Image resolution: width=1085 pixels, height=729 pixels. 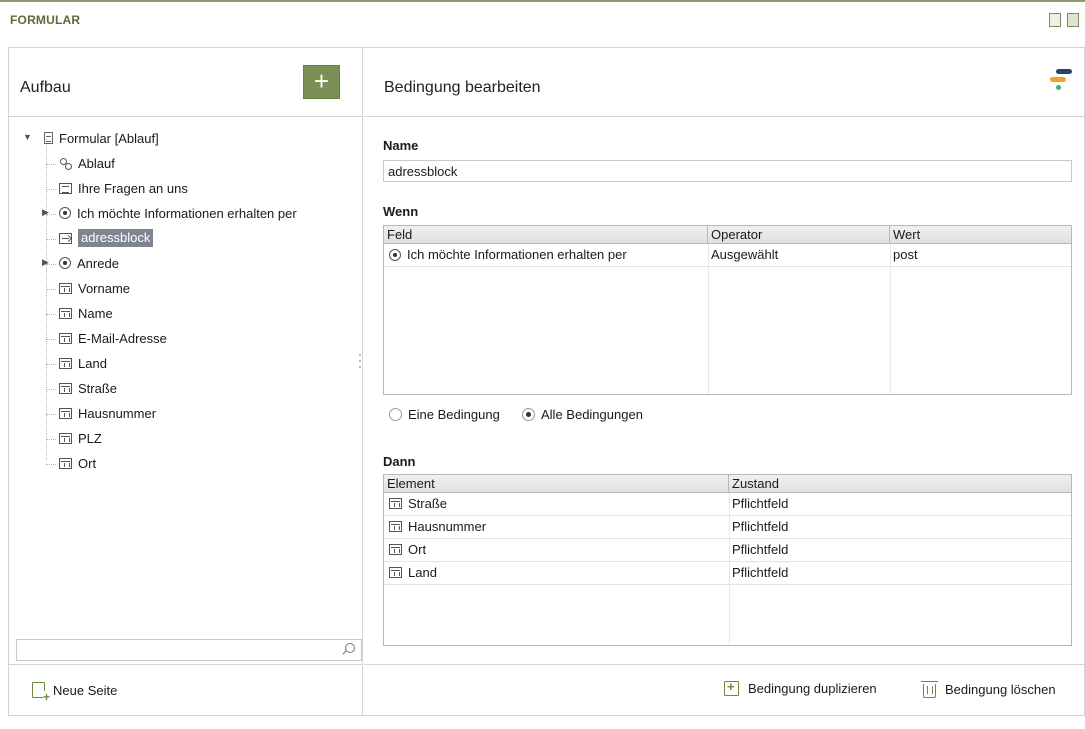 What do you see at coordinates (65, 213) in the screenshot?
I see `radio-icon` at bounding box center [65, 213].